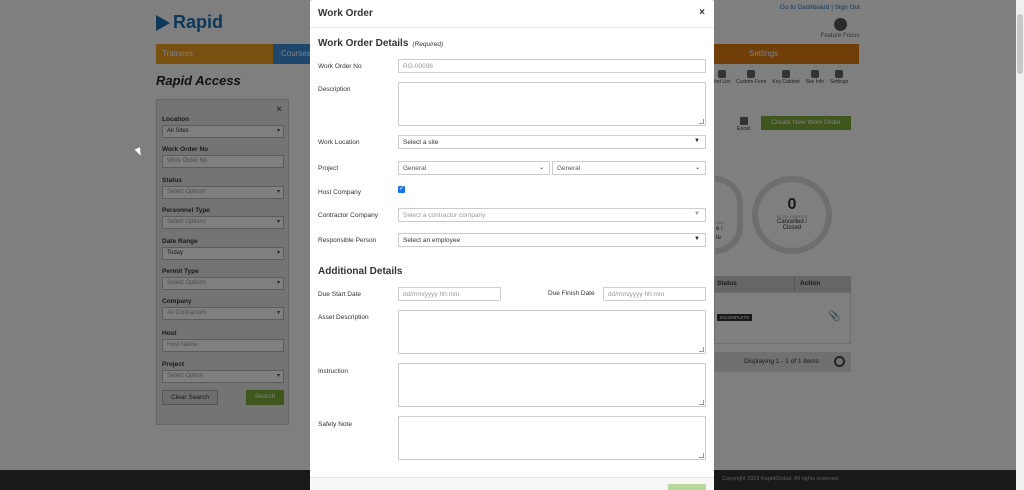  What do you see at coordinates (687, 487) in the screenshot?
I see `save-button` at bounding box center [687, 487].